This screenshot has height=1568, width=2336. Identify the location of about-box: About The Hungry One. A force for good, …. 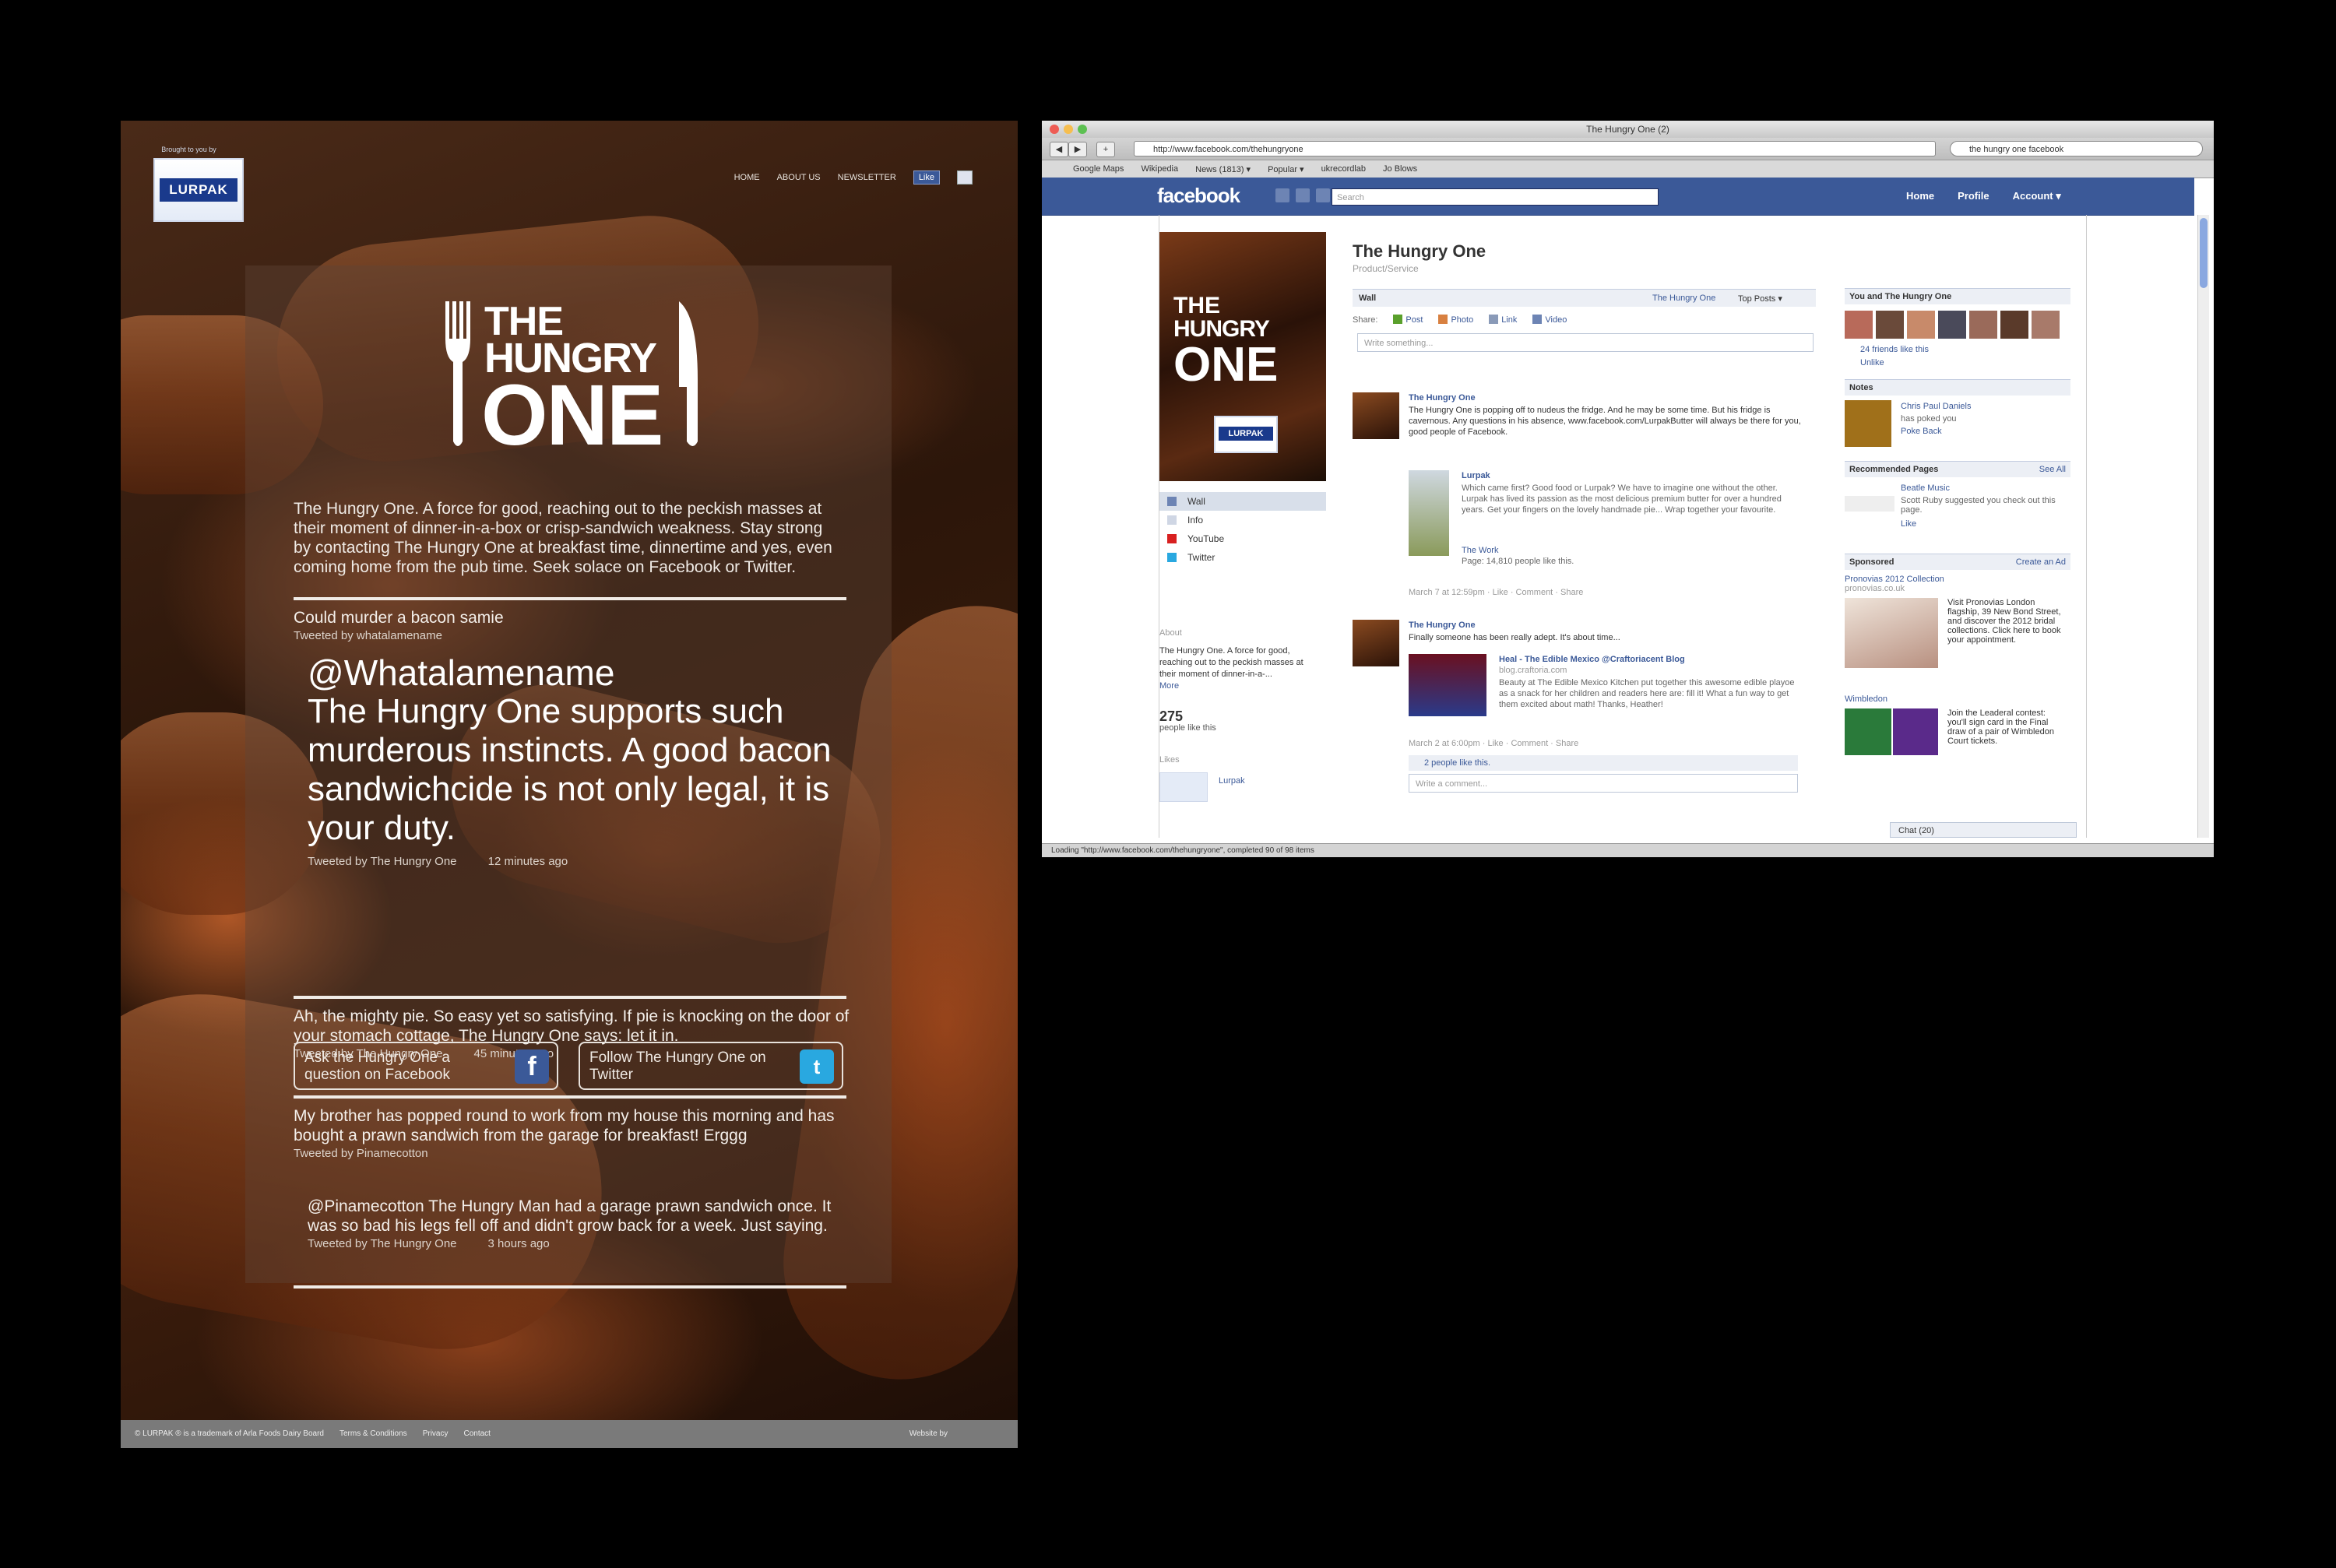
(1237, 715).